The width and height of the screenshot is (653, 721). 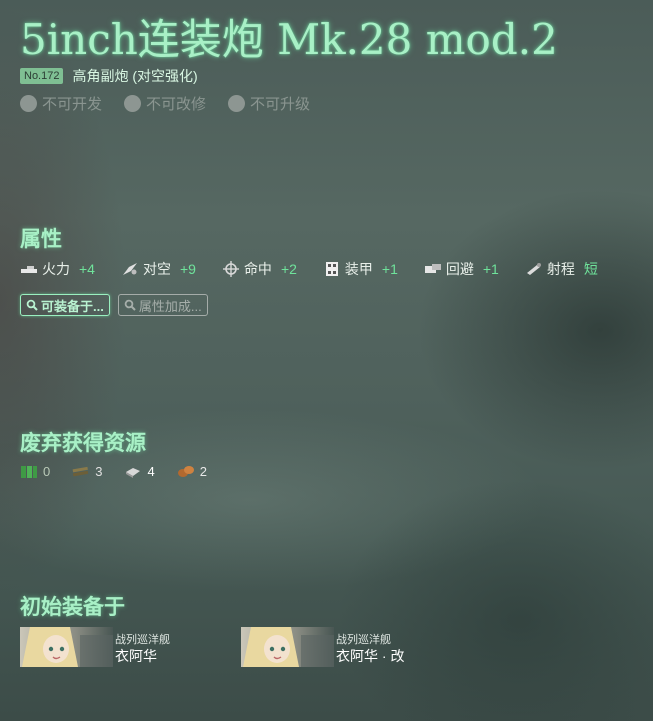 I want to click on antiair-icon, so click(x=129, y=269).